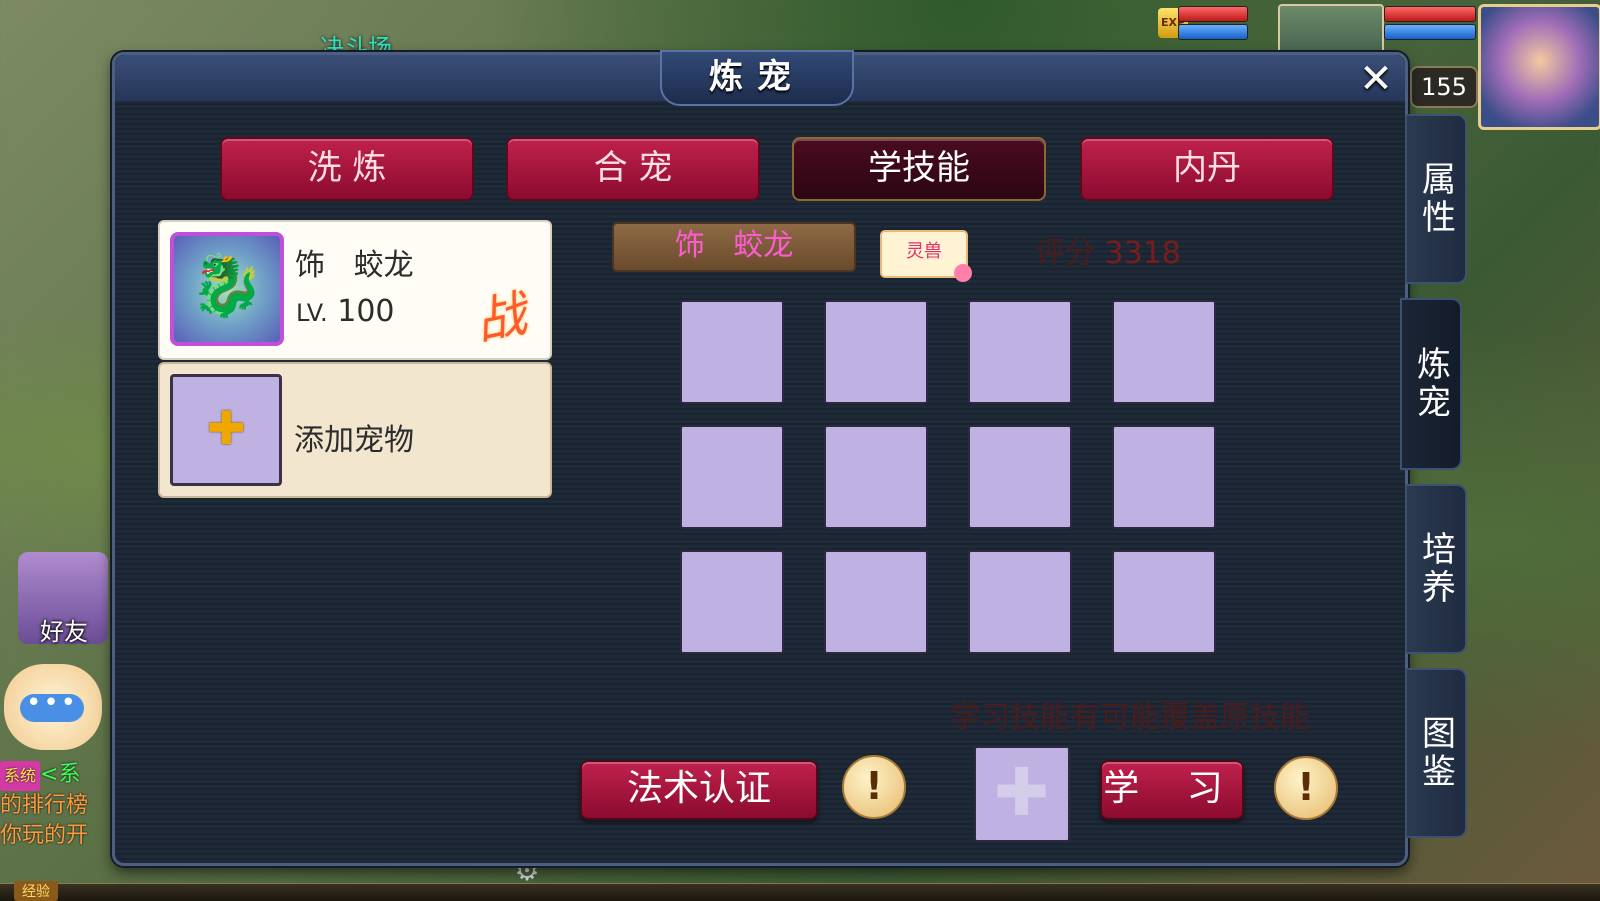 The height and width of the screenshot is (901, 1600). I want to click on pet-name: 饰 蛟龙, so click(354, 265).